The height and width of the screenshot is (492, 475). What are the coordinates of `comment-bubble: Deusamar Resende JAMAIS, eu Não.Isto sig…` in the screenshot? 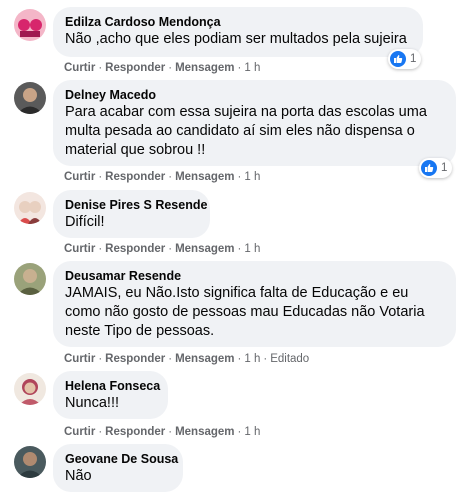 It's located at (254, 304).